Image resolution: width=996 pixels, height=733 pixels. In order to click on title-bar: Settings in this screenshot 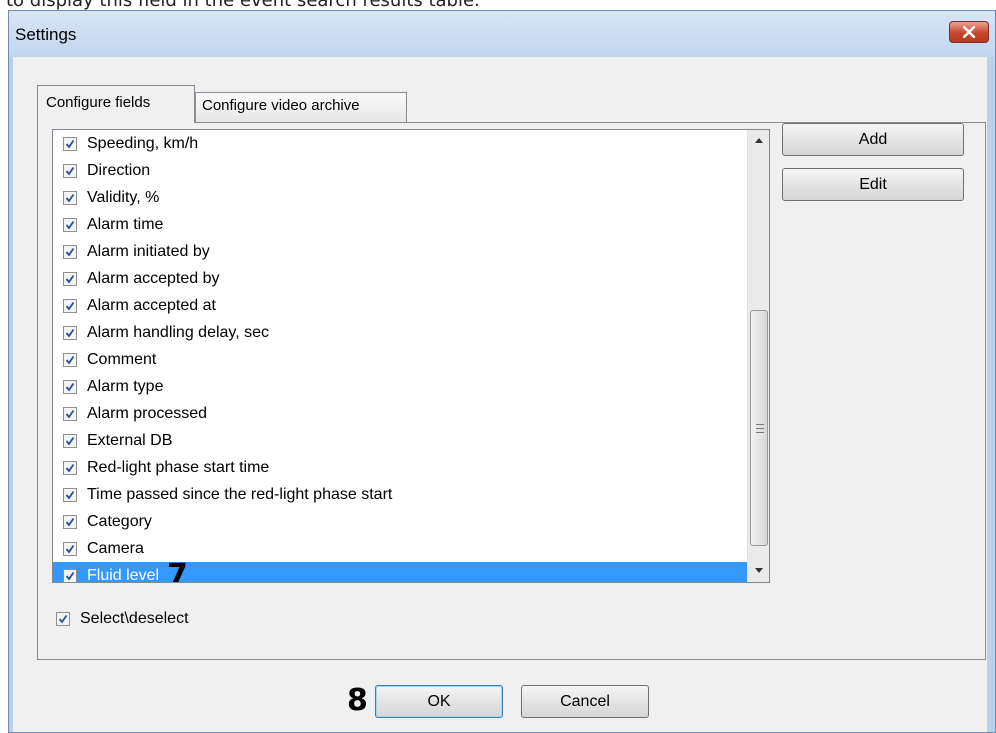, I will do `click(502, 34)`.